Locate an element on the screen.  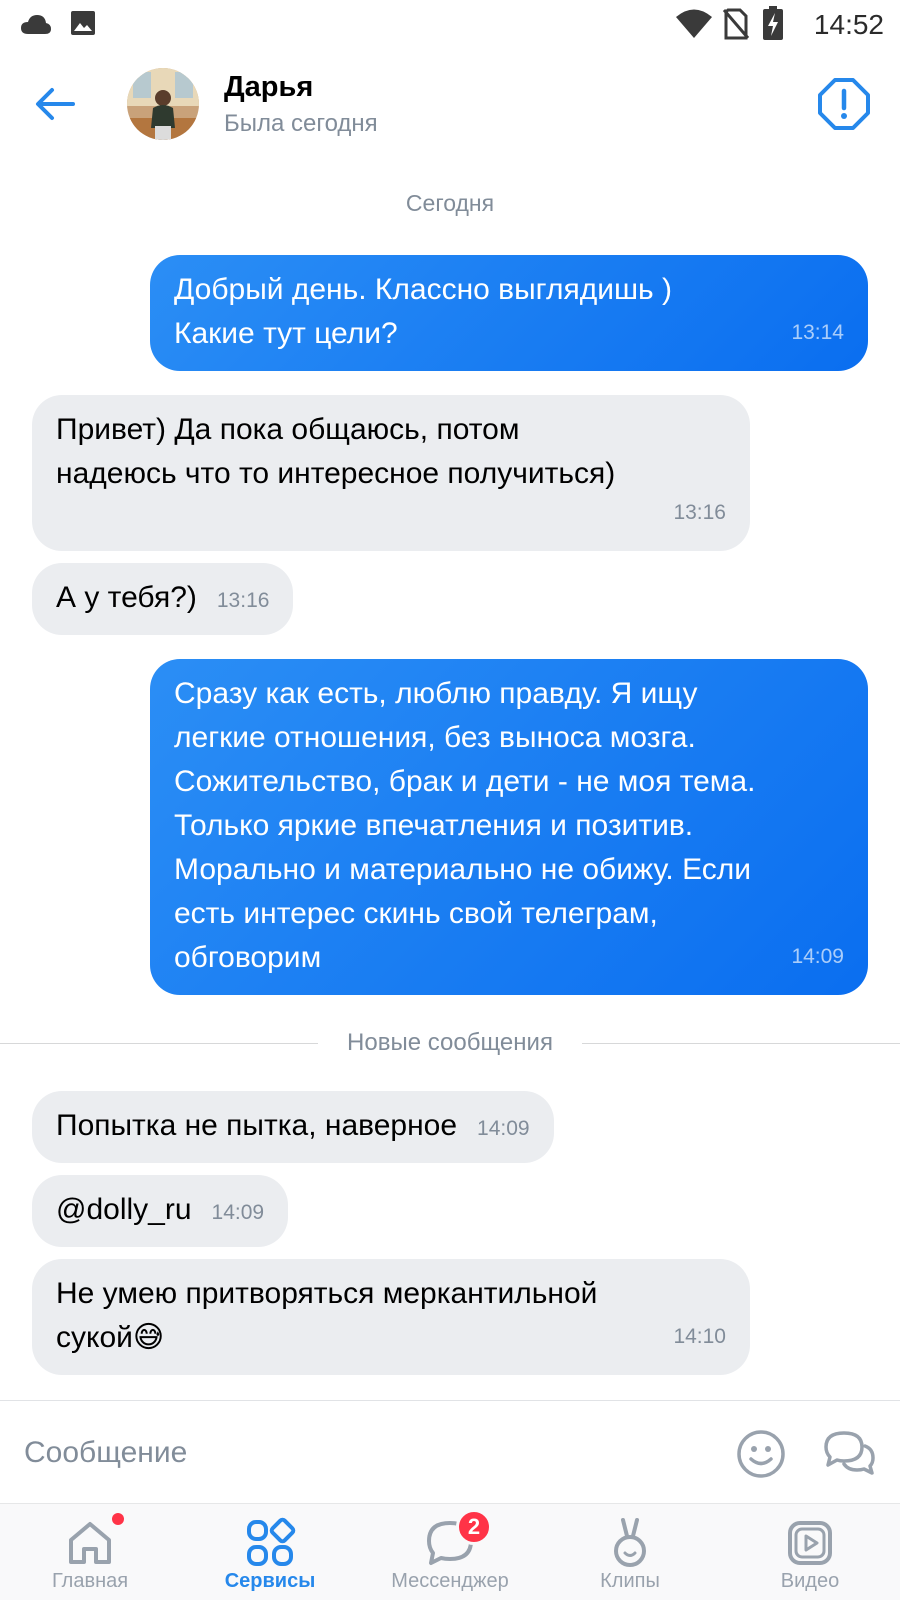
clips-icon is located at coordinates (630, 1542).